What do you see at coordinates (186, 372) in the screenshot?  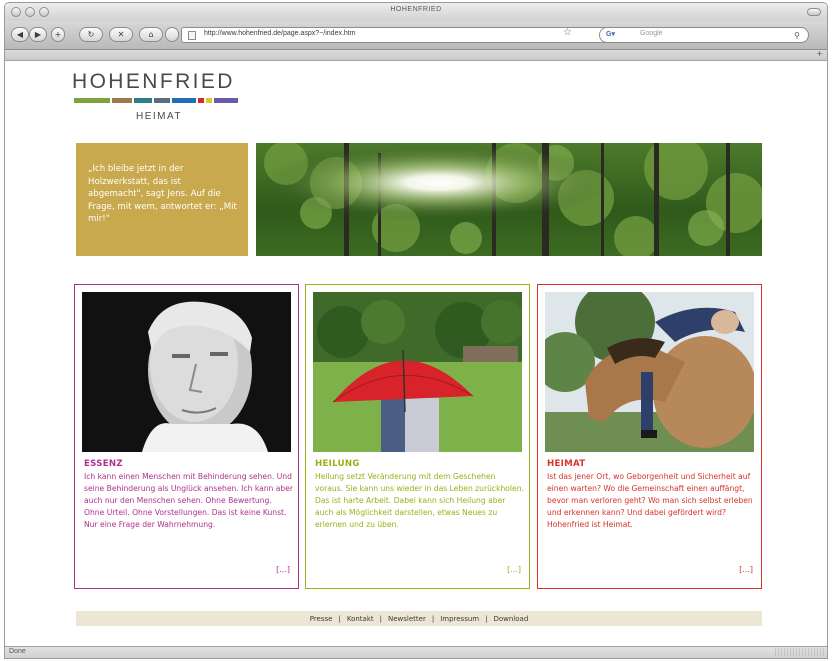 I see `portrait-photo` at bounding box center [186, 372].